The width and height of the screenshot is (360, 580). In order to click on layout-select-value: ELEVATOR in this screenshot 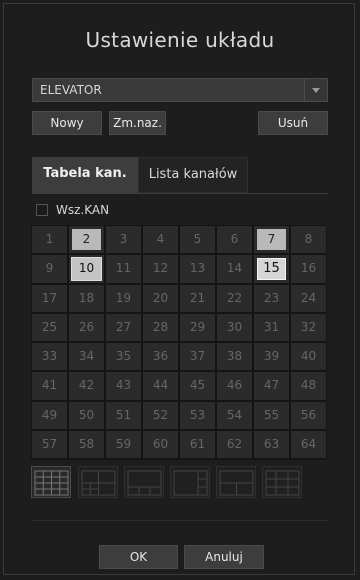, I will do `click(71, 90)`.